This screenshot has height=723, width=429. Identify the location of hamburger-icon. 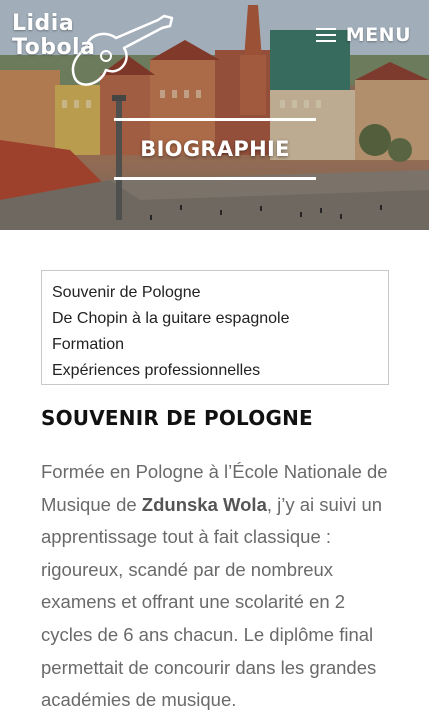
(325, 35).